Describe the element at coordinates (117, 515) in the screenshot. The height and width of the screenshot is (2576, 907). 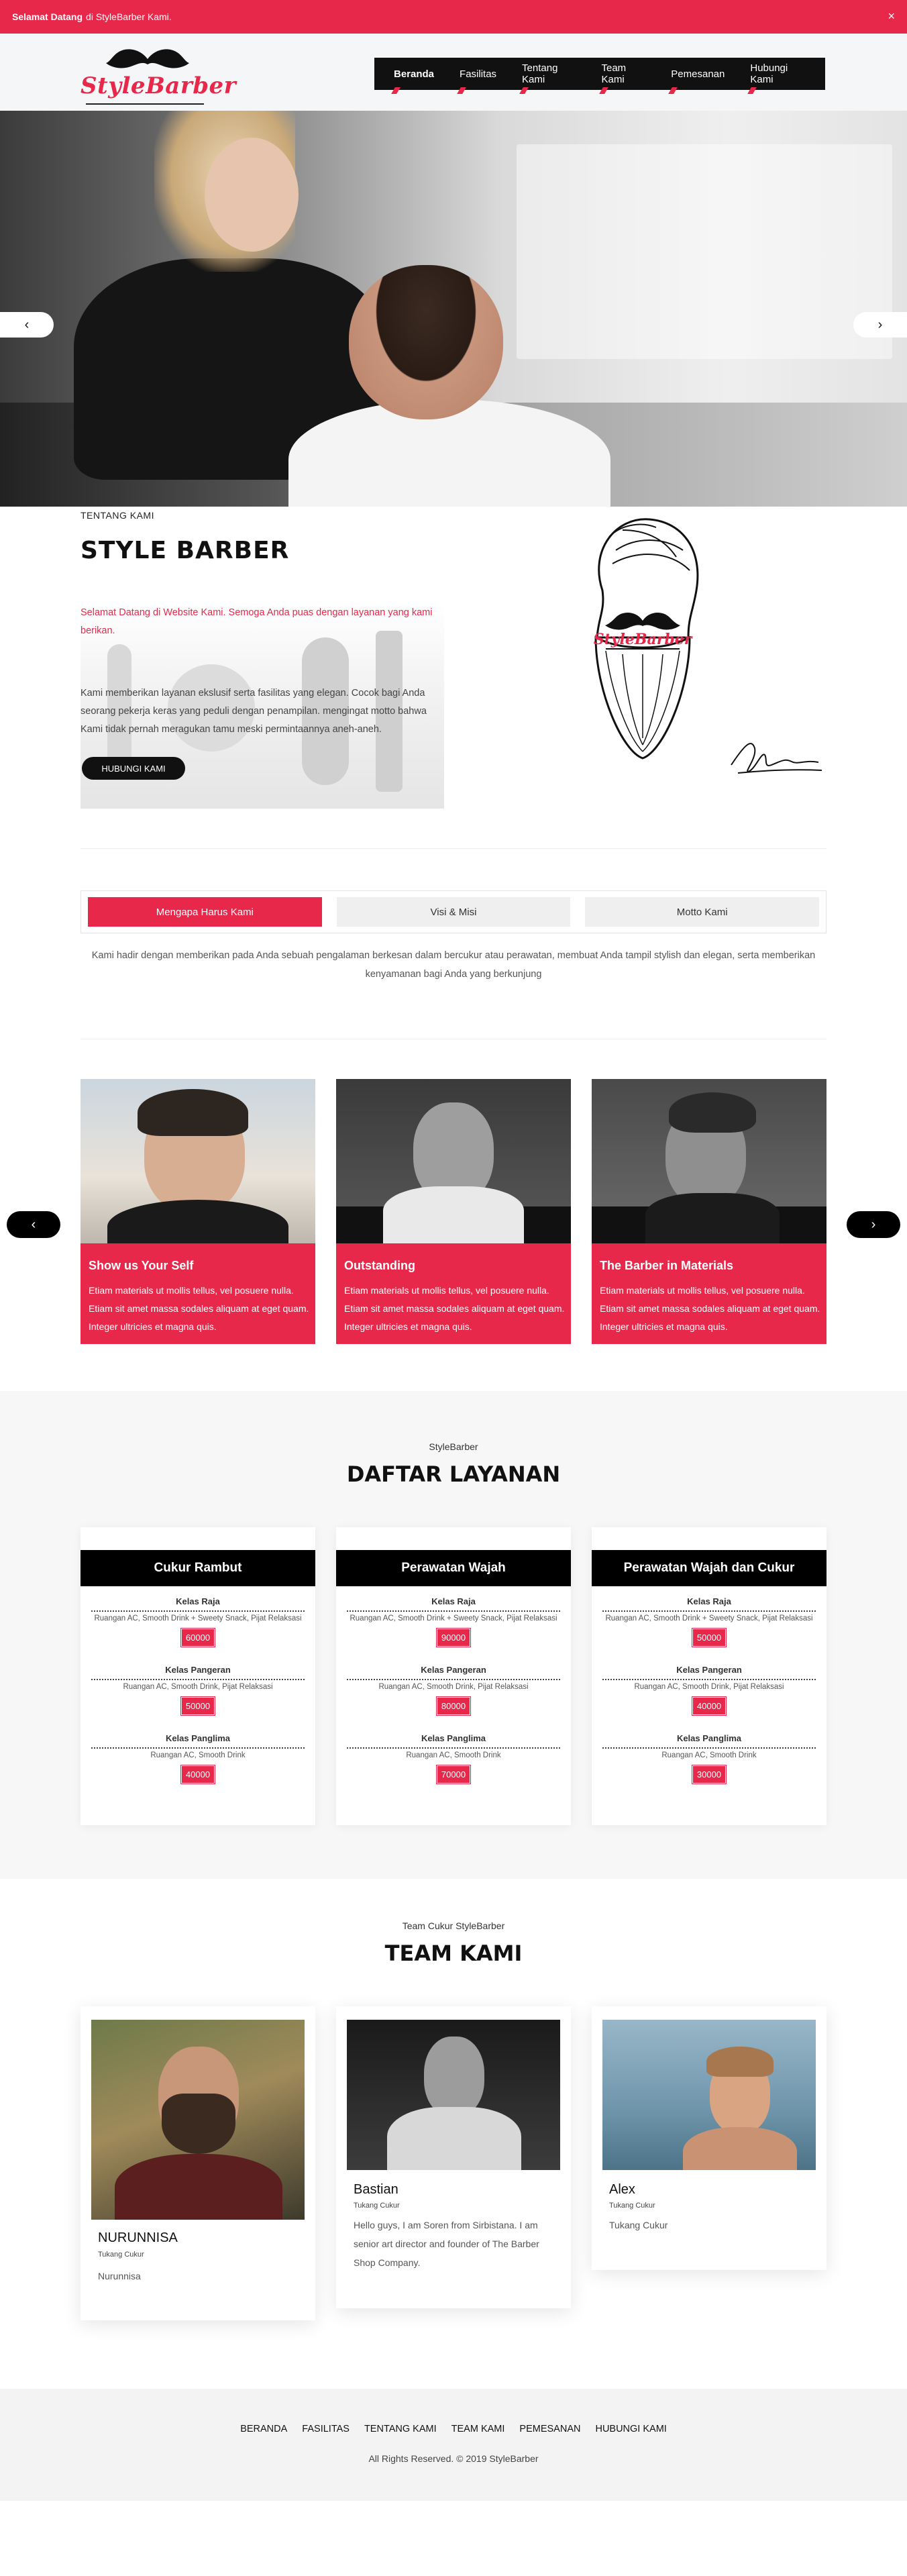
I see `about-kicker: TENTANG KAMI` at that location.